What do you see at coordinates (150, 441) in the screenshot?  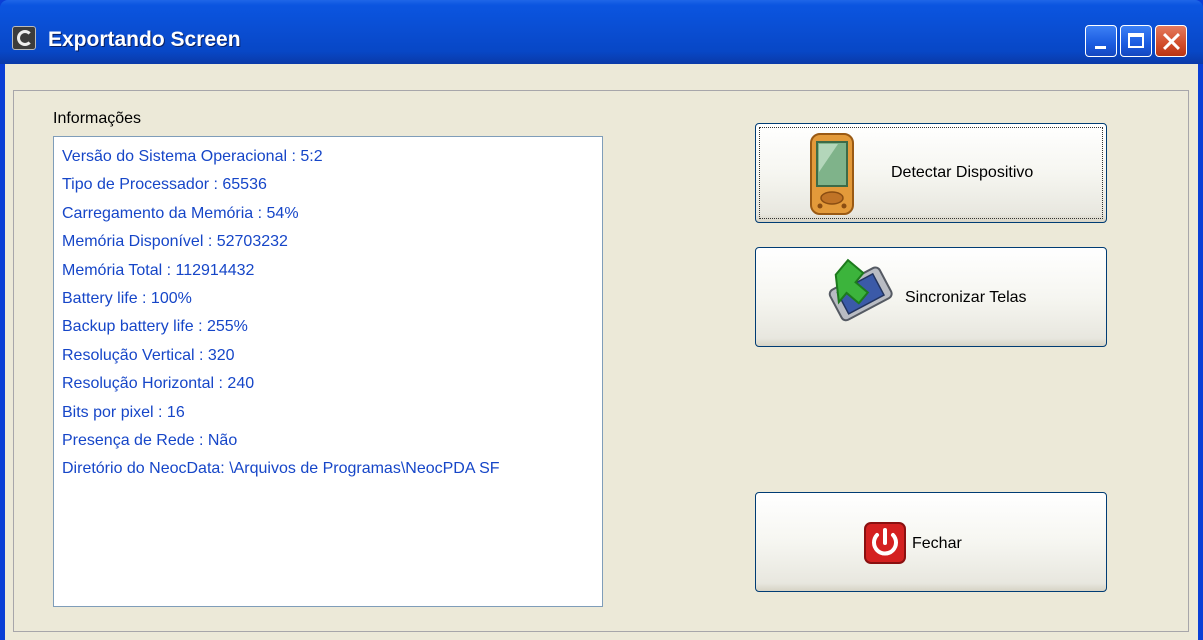 I see `info-line: Presença de Rede : Não` at bounding box center [150, 441].